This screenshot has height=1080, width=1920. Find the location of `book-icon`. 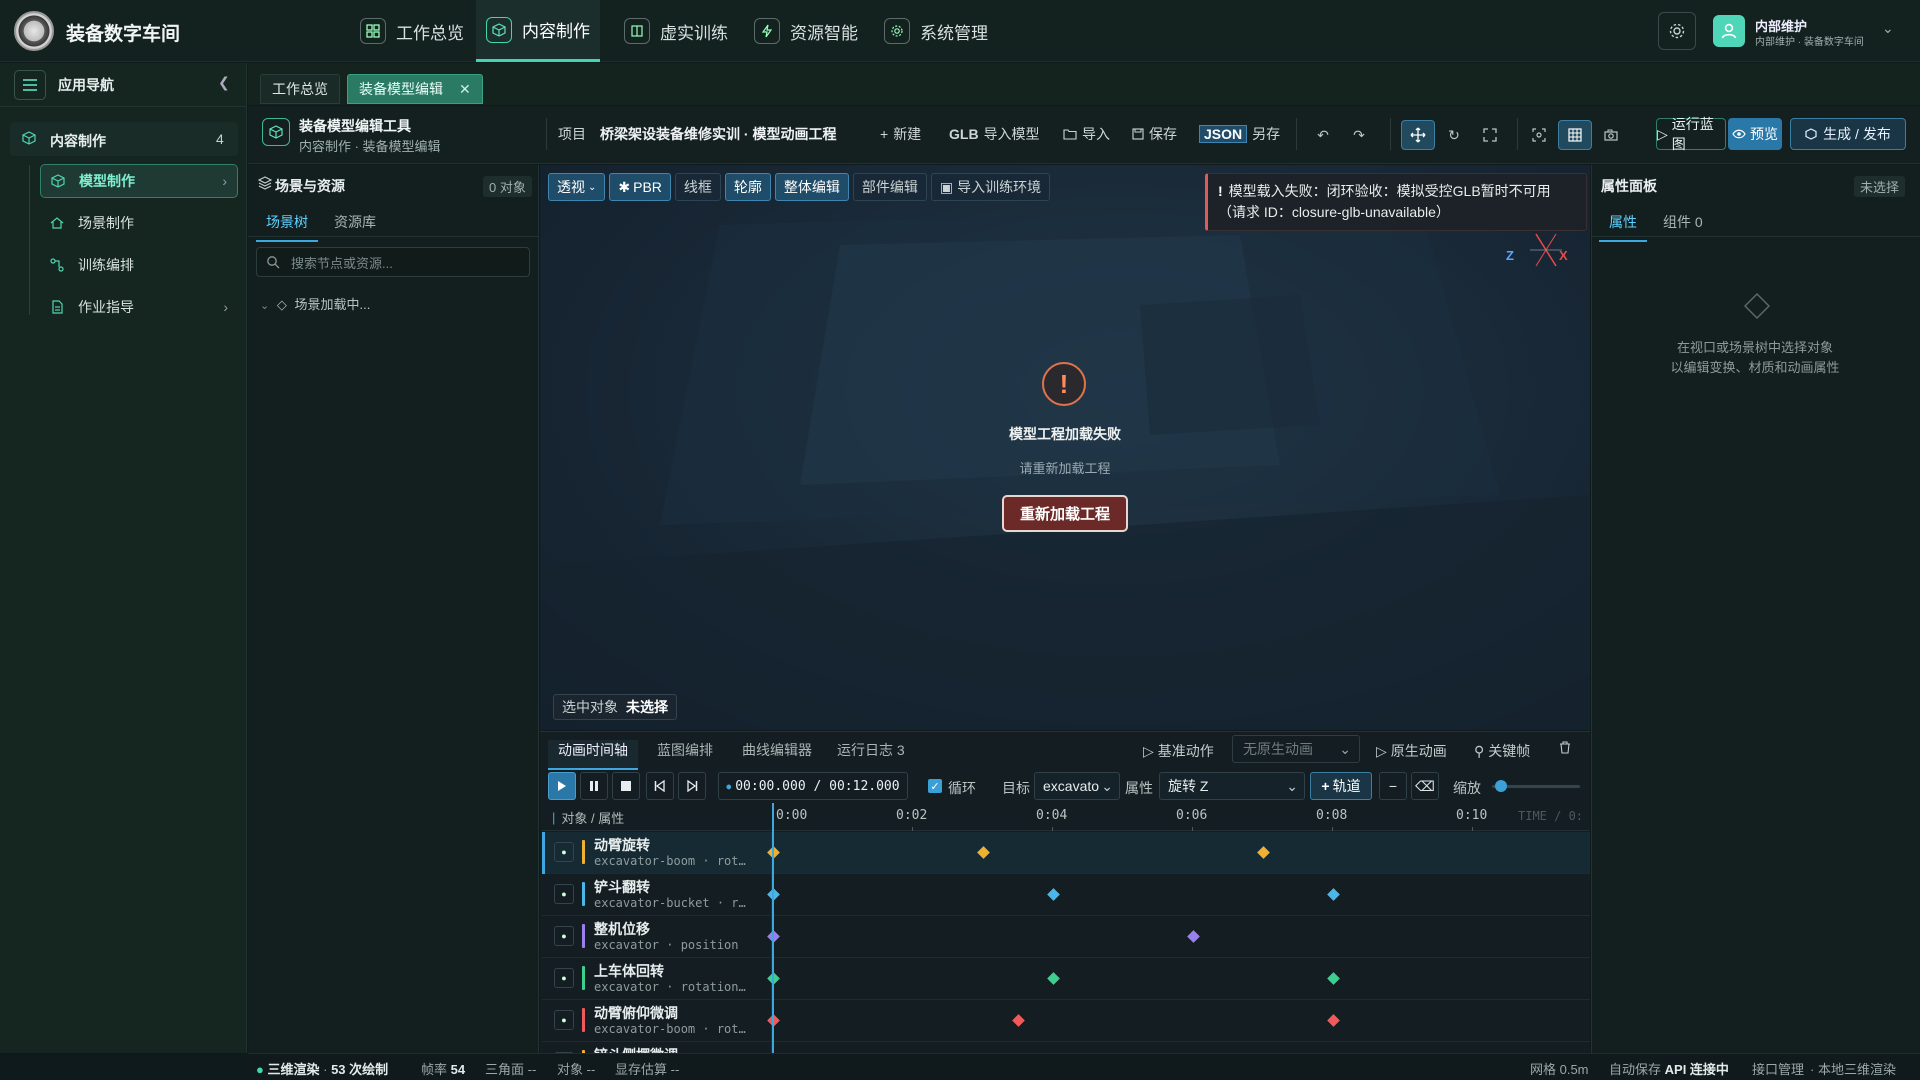

book-icon is located at coordinates (637, 31).